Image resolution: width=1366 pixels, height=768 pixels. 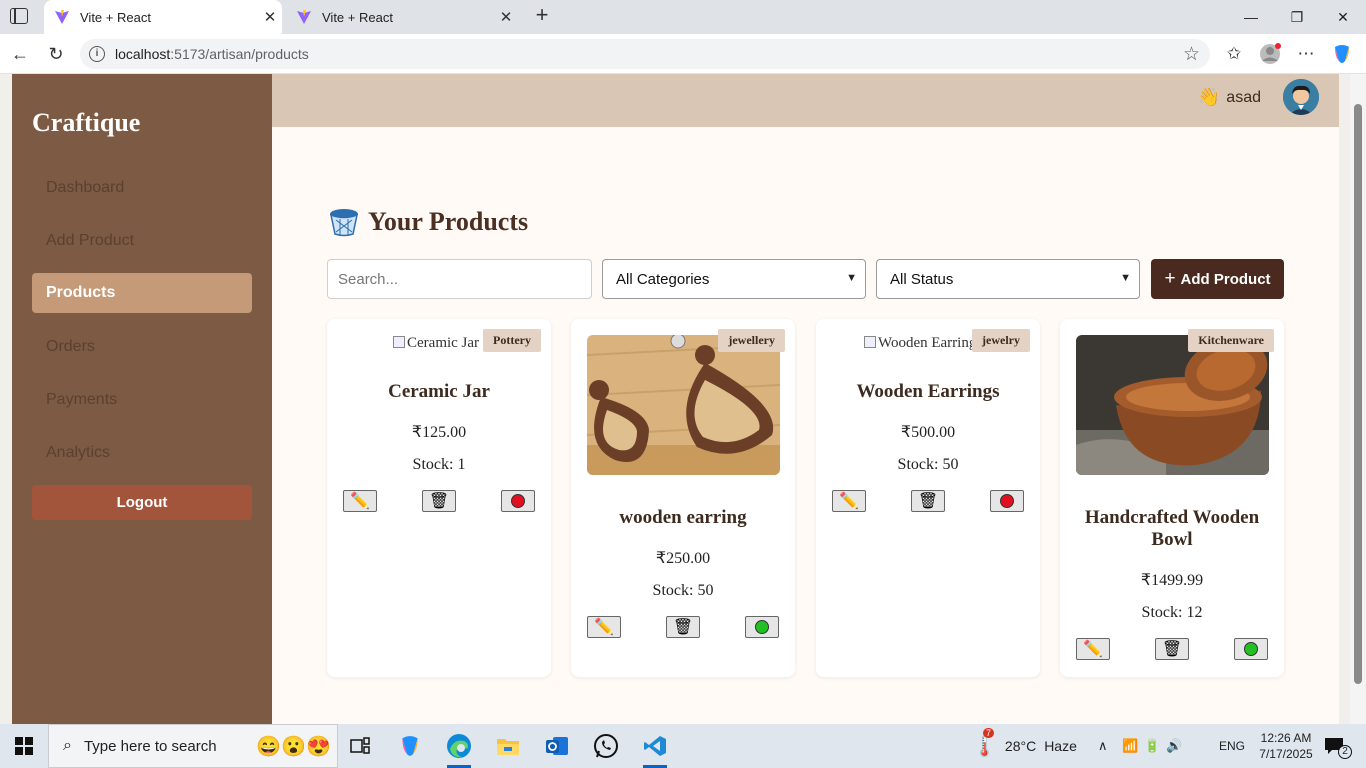 What do you see at coordinates (1270, 54) in the screenshot?
I see `profile-icon` at bounding box center [1270, 54].